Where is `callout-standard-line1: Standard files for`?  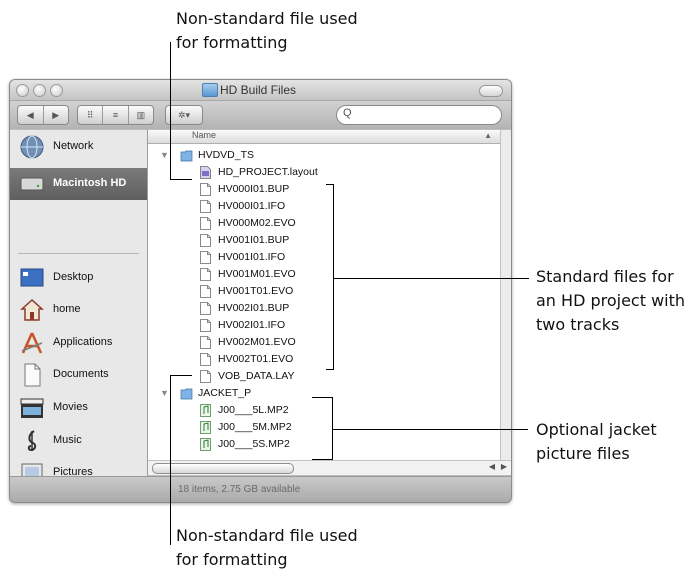
callout-standard-line1: Standard files for is located at coordinates (605, 276).